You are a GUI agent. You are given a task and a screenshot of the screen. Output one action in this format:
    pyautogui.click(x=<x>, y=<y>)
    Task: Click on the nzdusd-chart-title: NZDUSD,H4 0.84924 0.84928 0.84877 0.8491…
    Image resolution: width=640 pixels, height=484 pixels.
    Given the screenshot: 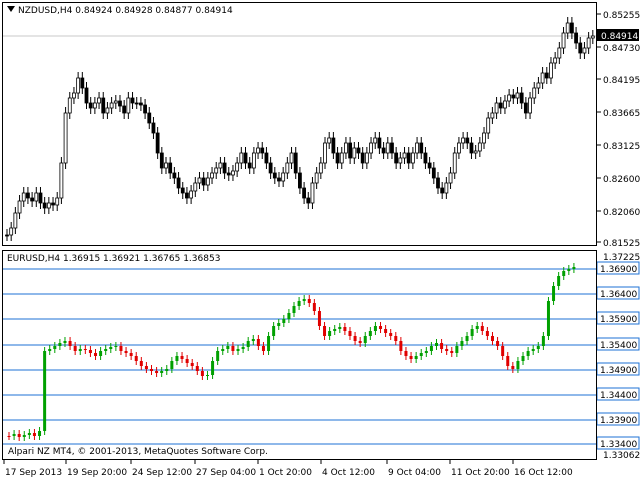 What is the action you would take?
    pyautogui.click(x=120, y=11)
    